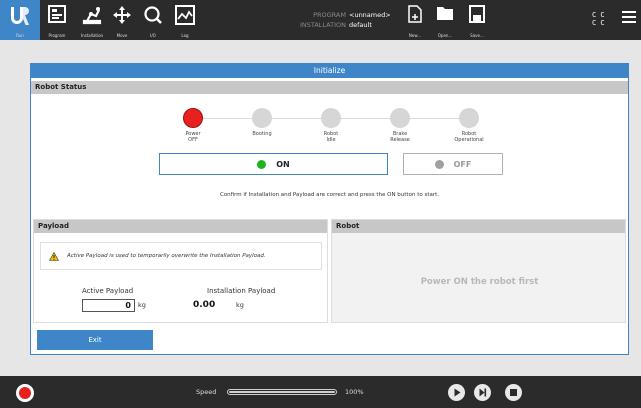 This screenshot has width=641, height=408. What do you see at coordinates (469, 118) in the screenshot?
I see `status-dot-robot-operational` at bounding box center [469, 118].